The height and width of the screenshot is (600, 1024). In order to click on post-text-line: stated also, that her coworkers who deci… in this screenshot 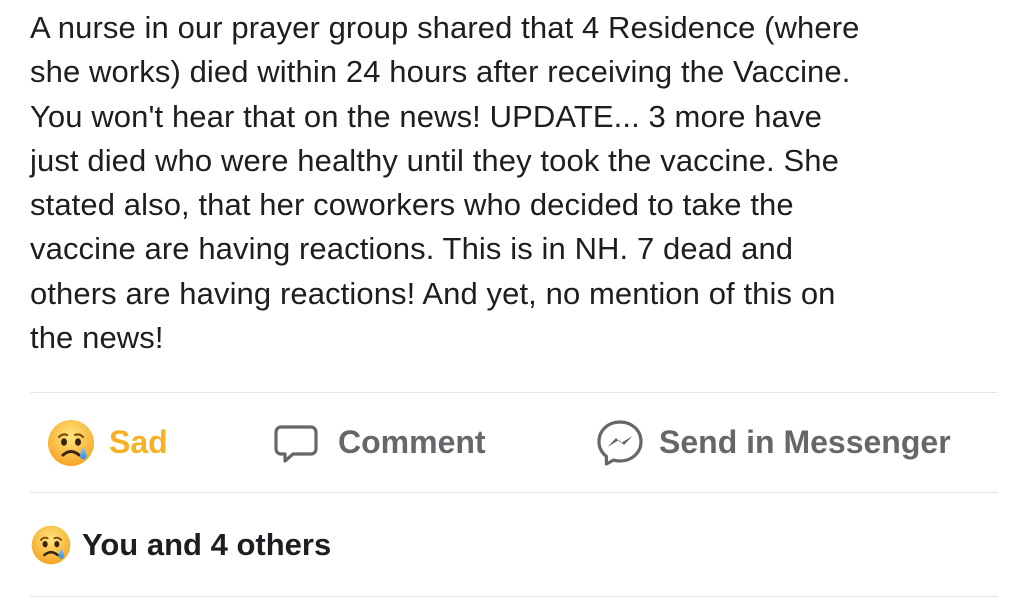, I will do `click(412, 205)`.